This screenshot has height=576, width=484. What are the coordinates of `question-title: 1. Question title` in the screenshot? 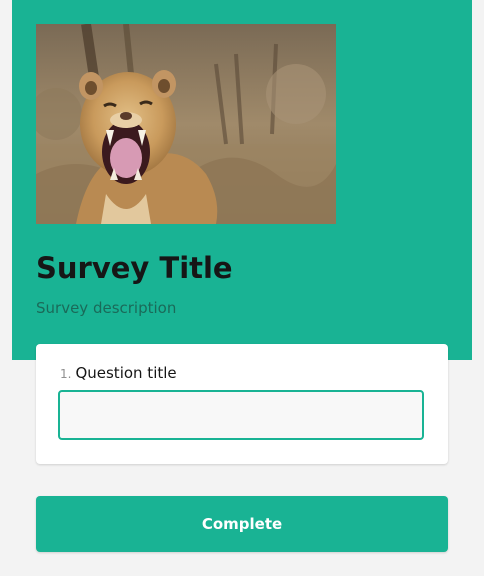 It's located at (118, 373).